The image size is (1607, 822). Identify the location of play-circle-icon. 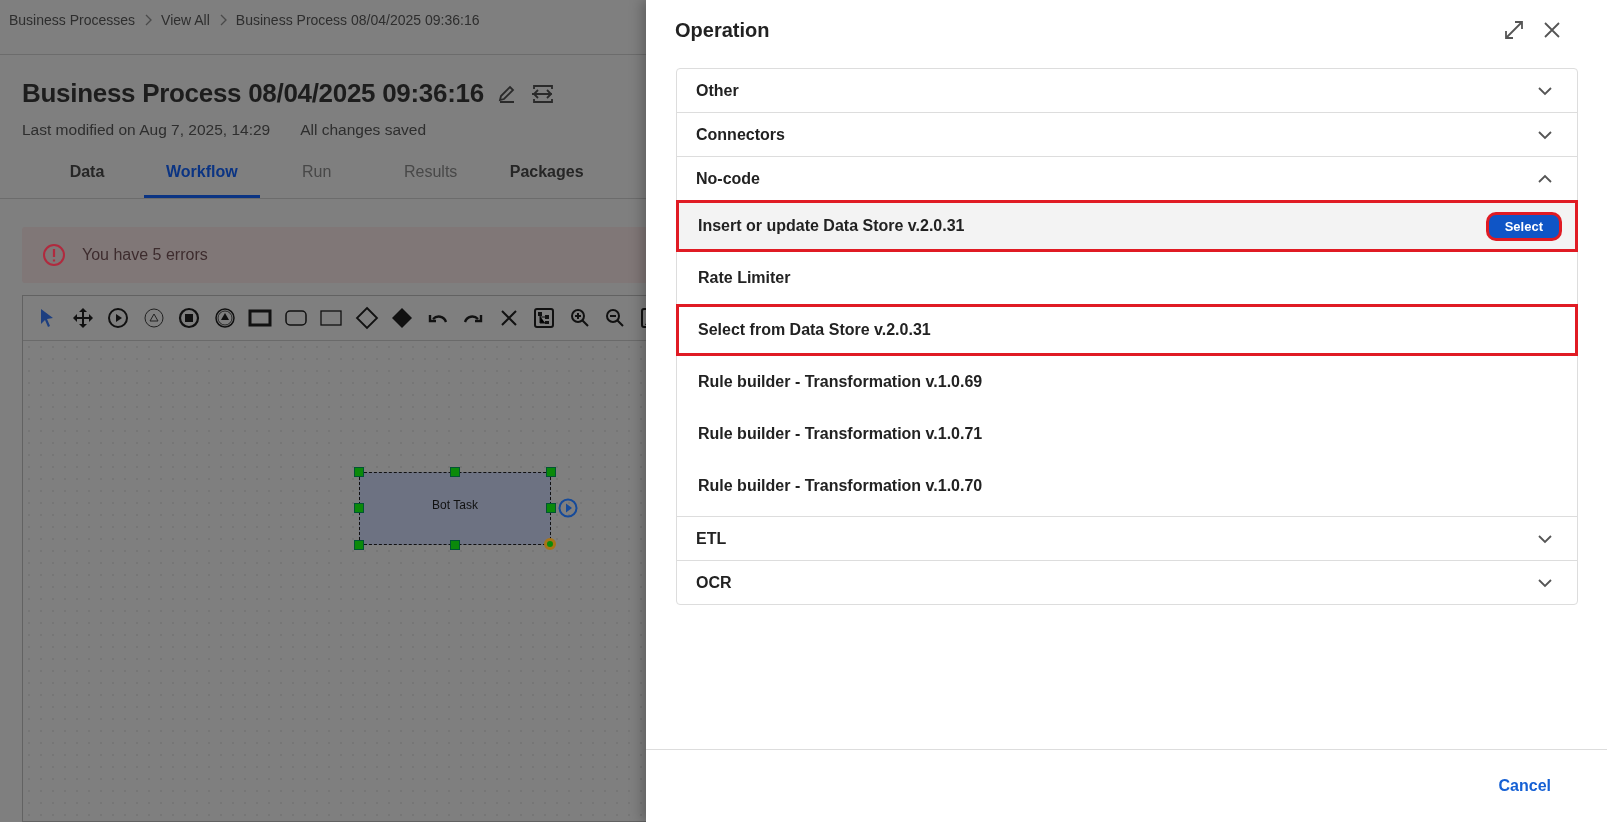
(118, 318).